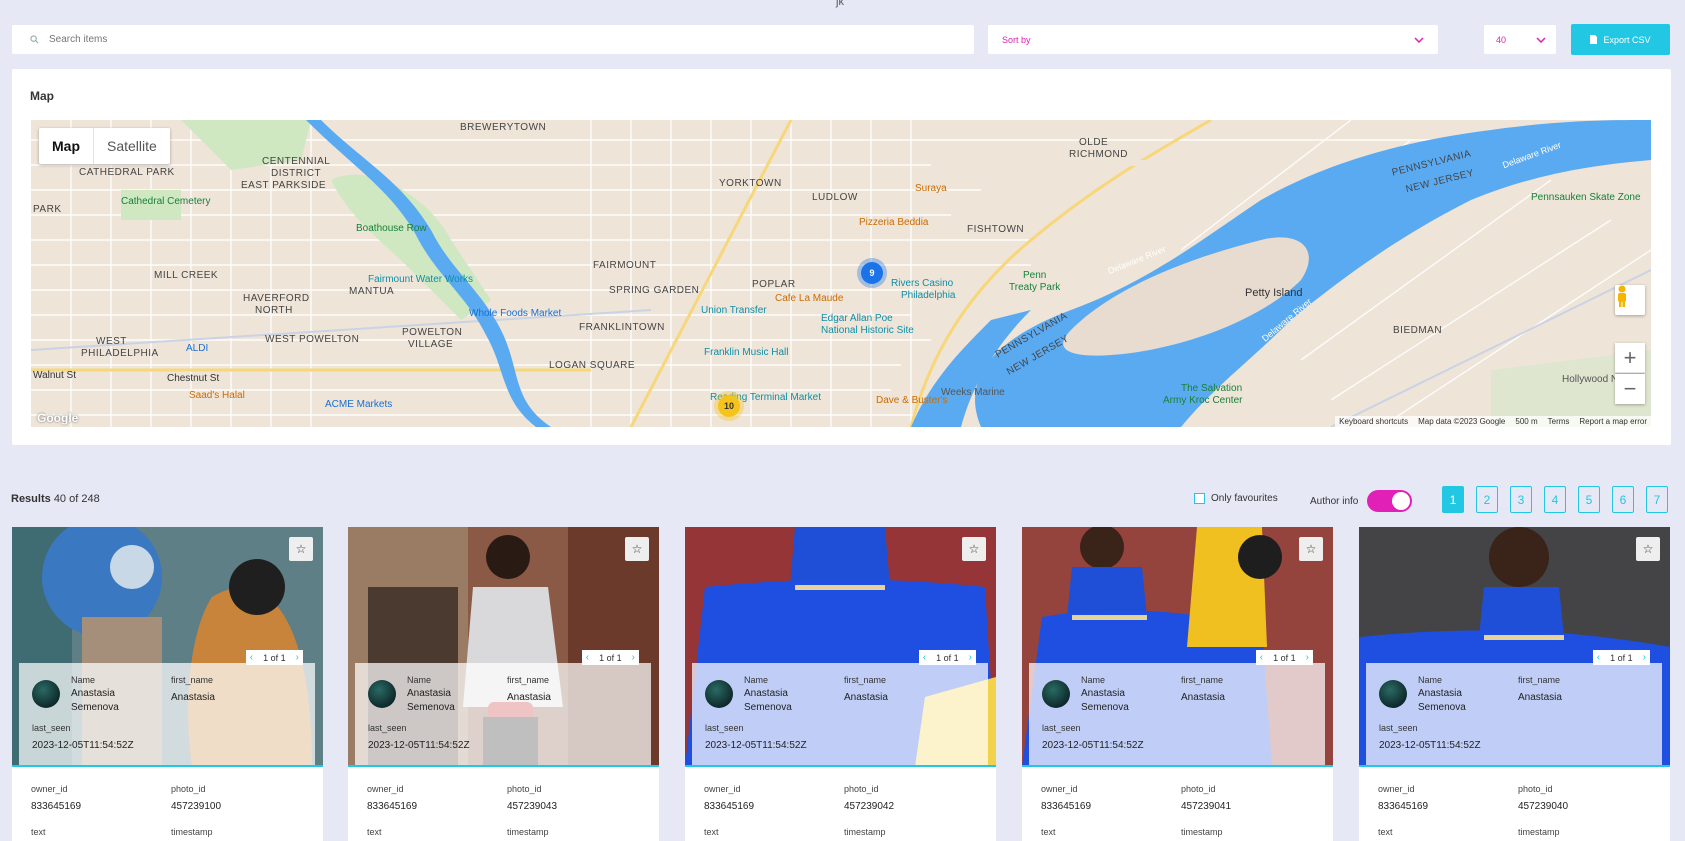 The height and width of the screenshot is (841, 1685). I want to click on sort-select: Sort by, so click(1213, 39).